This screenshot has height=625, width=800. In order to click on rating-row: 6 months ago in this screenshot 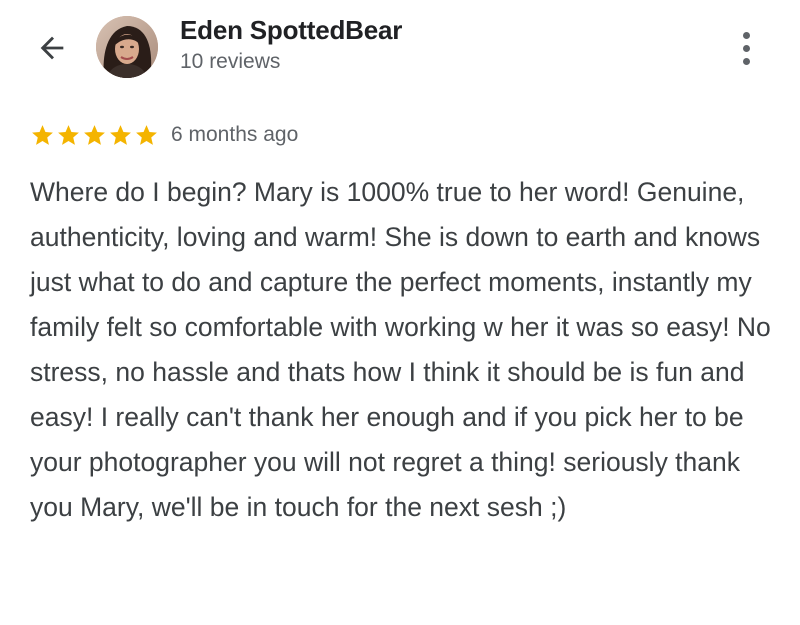, I will do `click(164, 135)`.